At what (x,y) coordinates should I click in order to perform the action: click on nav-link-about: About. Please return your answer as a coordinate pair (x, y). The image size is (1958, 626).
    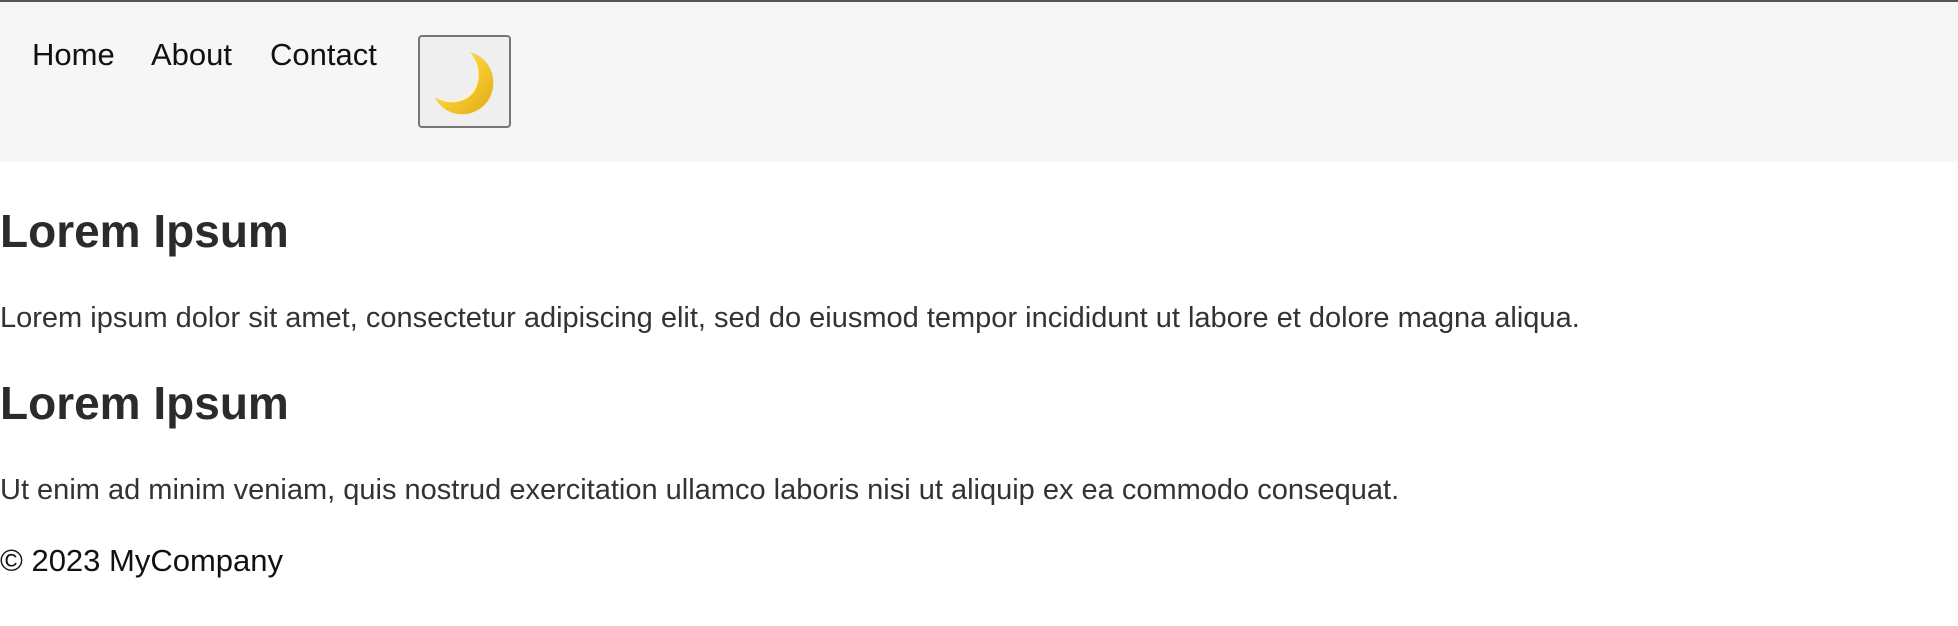
    Looking at the image, I should click on (191, 55).